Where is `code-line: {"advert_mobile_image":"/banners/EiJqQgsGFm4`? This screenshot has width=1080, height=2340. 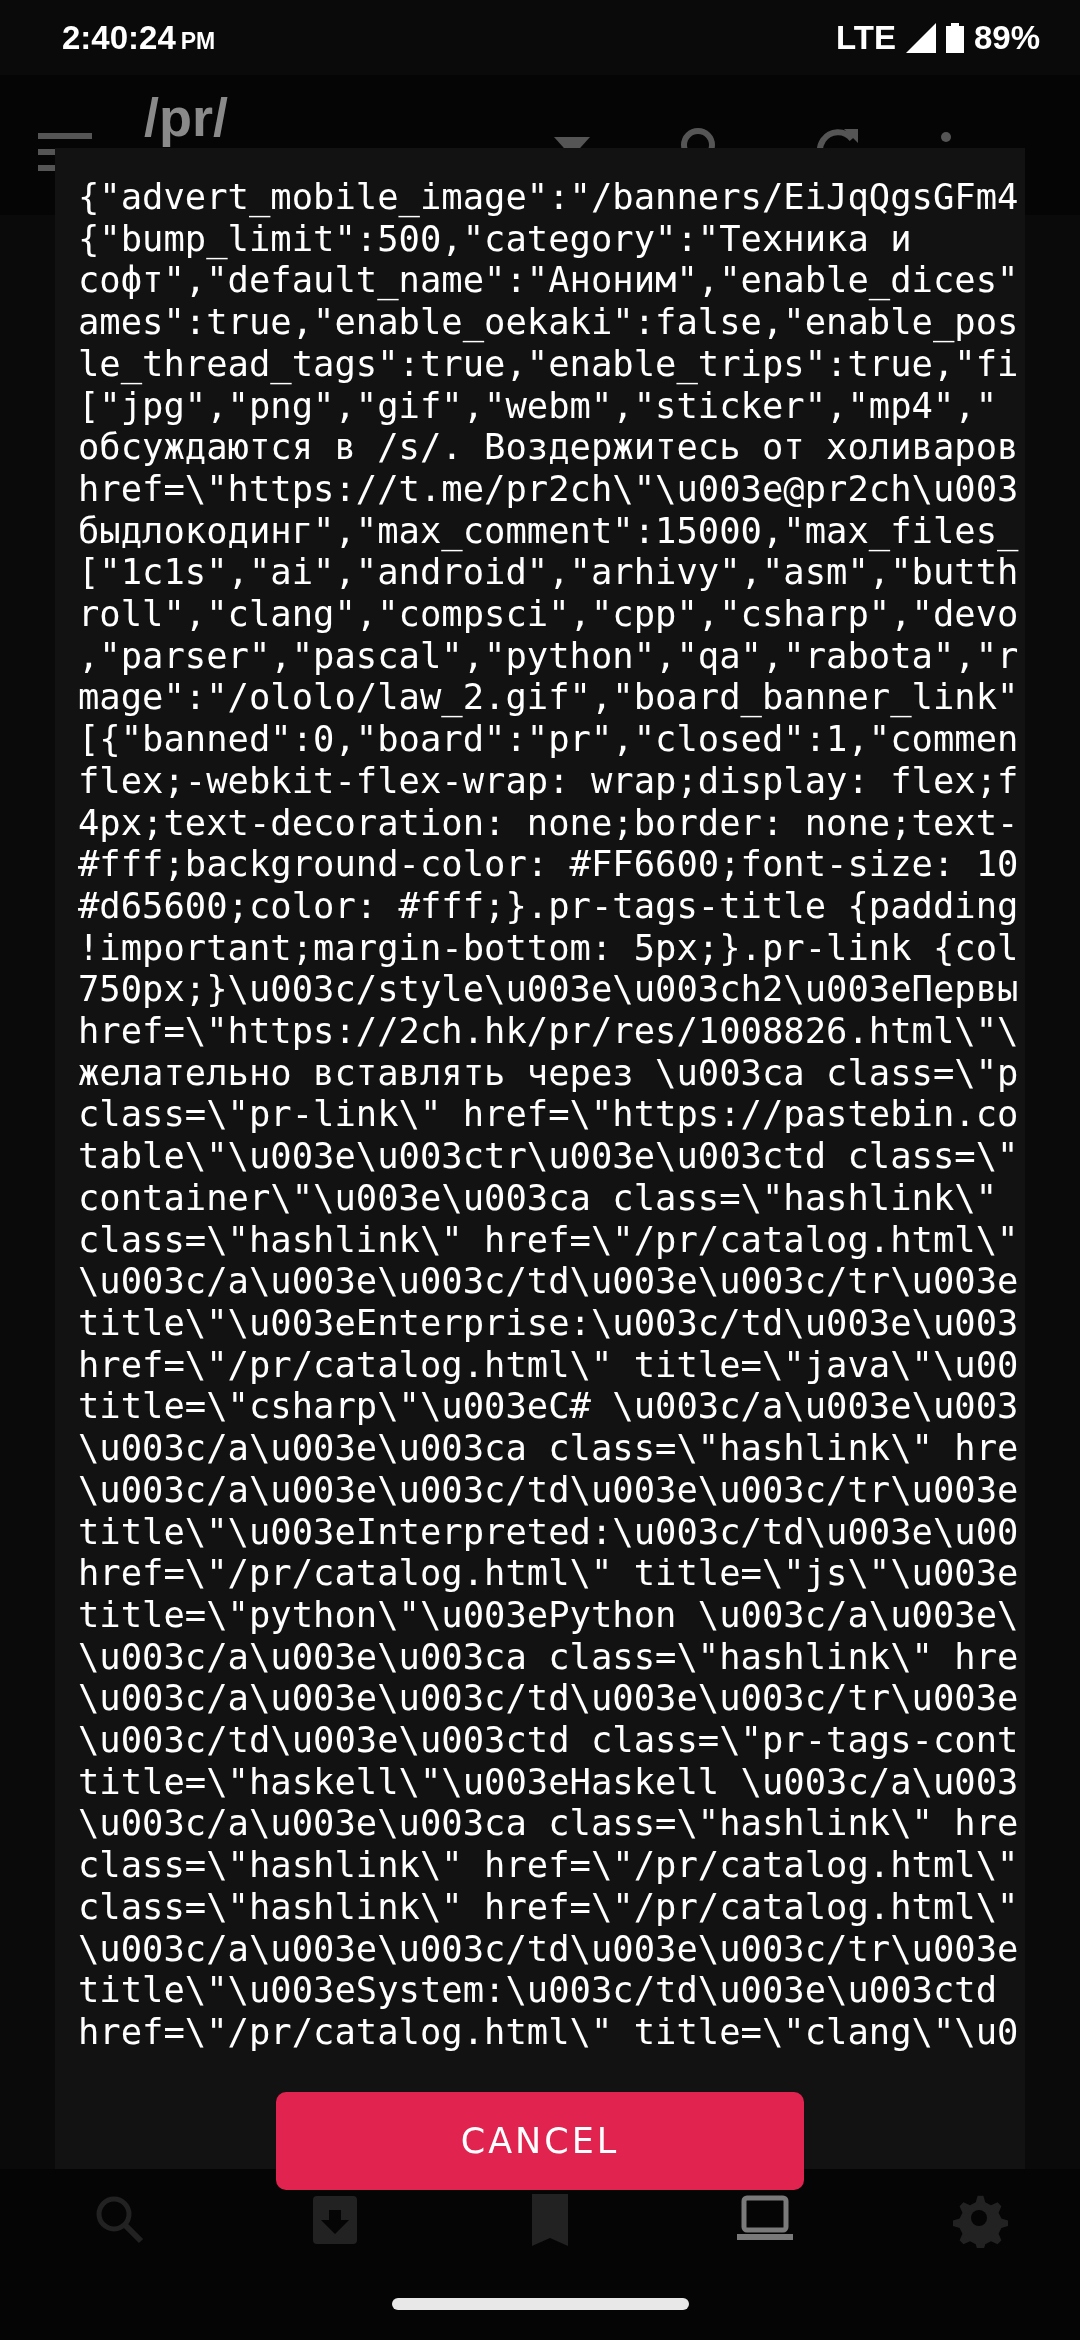
code-line: {"advert_mobile_image":"/banners/EiJqQgsGFm4 is located at coordinates (548, 197).